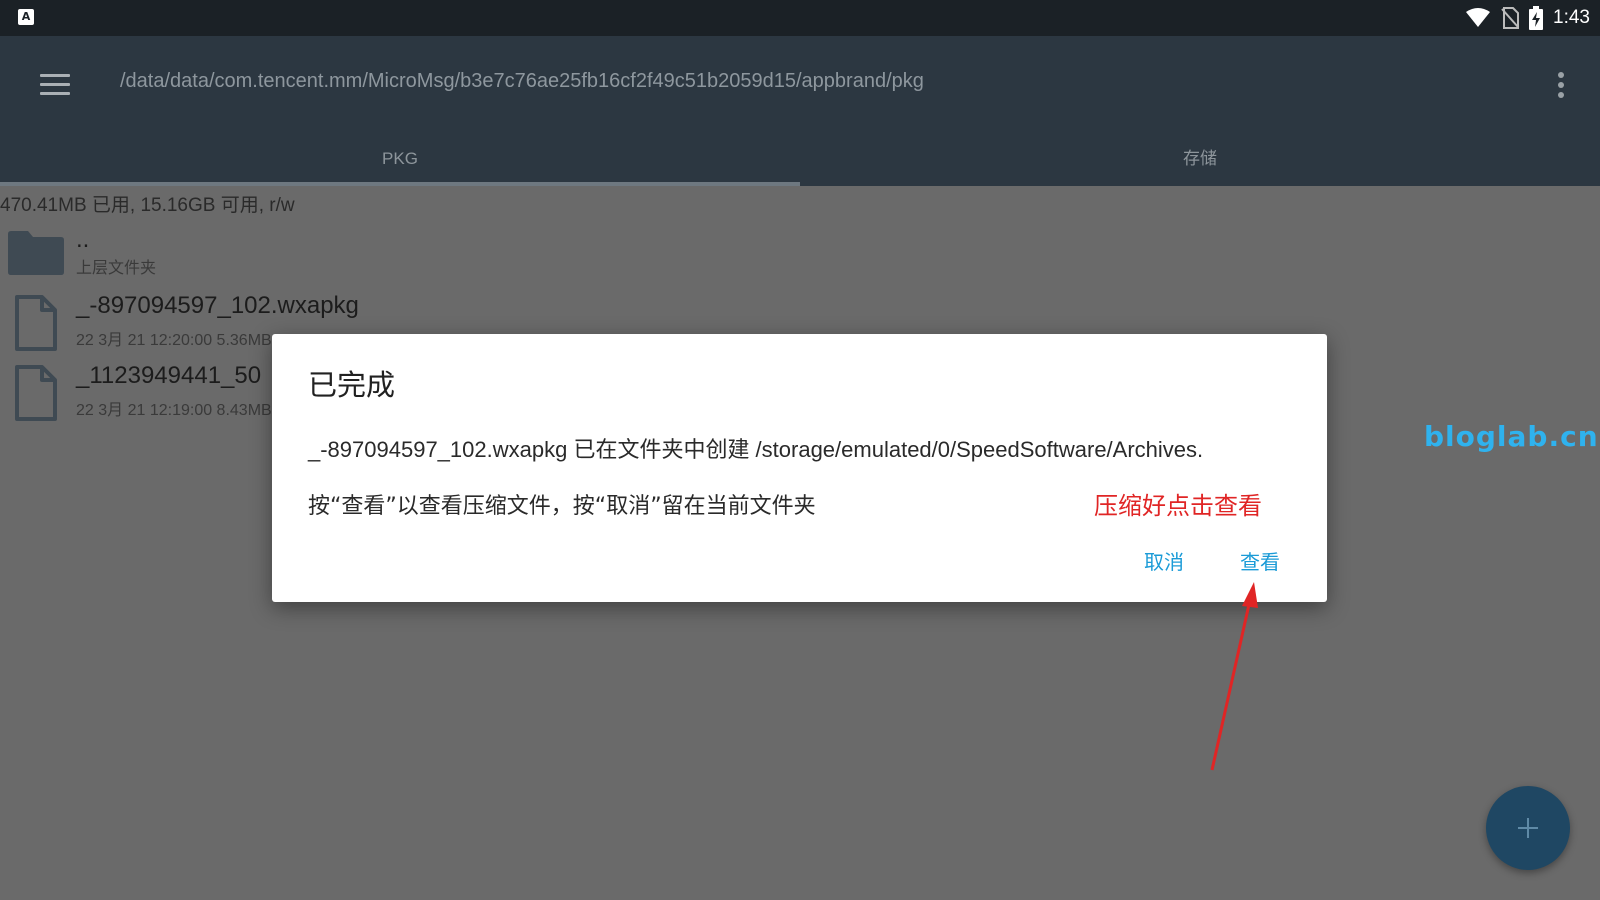  Describe the element at coordinates (83, 239) in the screenshot. I see `file-name: ..` at that location.